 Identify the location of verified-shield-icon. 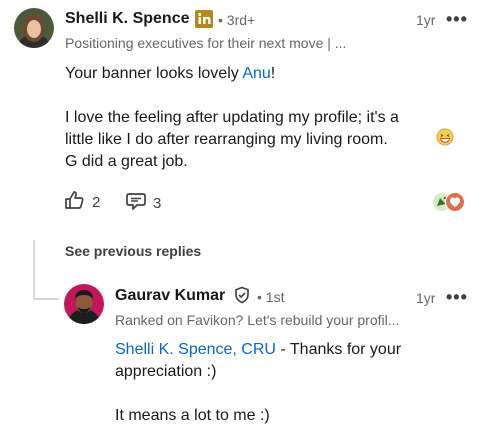
(242, 295).